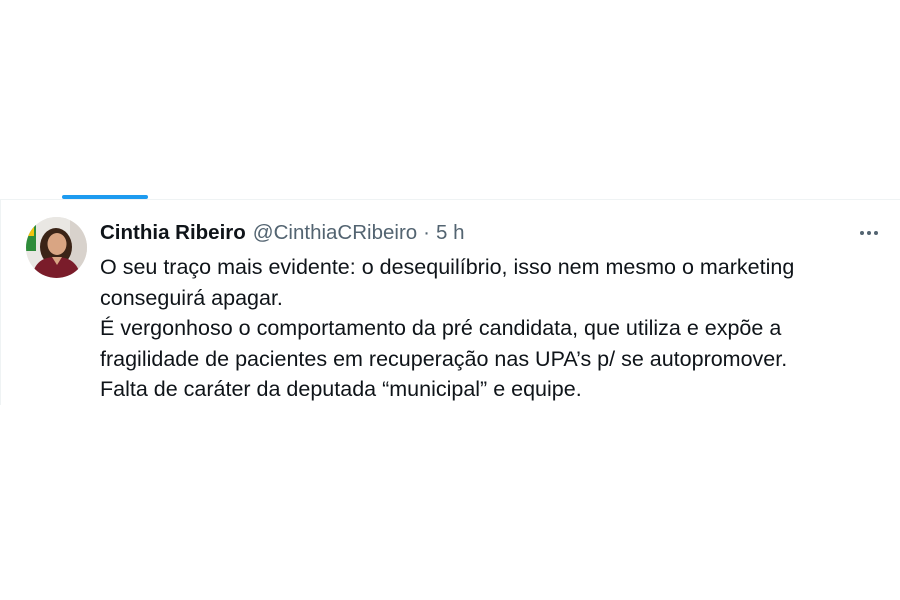 The width and height of the screenshot is (900, 600). What do you see at coordinates (450, 233) in the screenshot?
I see `timestamp: 5 h` at bounding box center [450, 233].